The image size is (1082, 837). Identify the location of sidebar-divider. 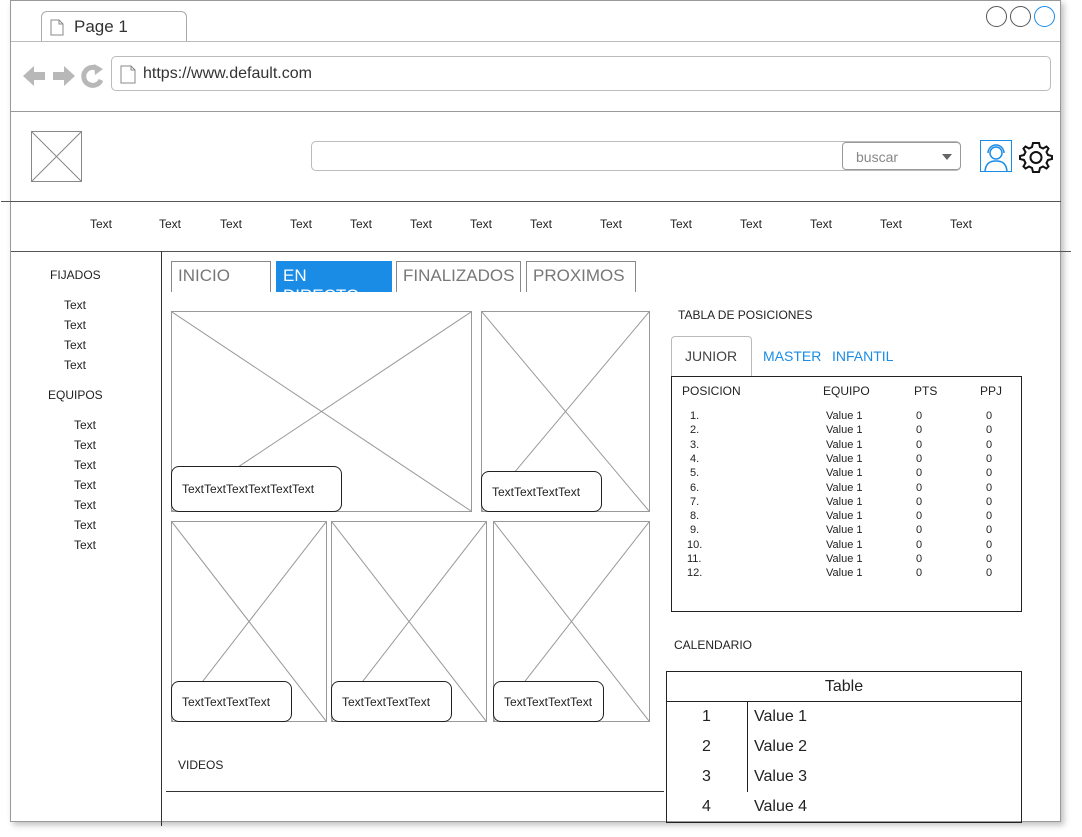
(161, 538).